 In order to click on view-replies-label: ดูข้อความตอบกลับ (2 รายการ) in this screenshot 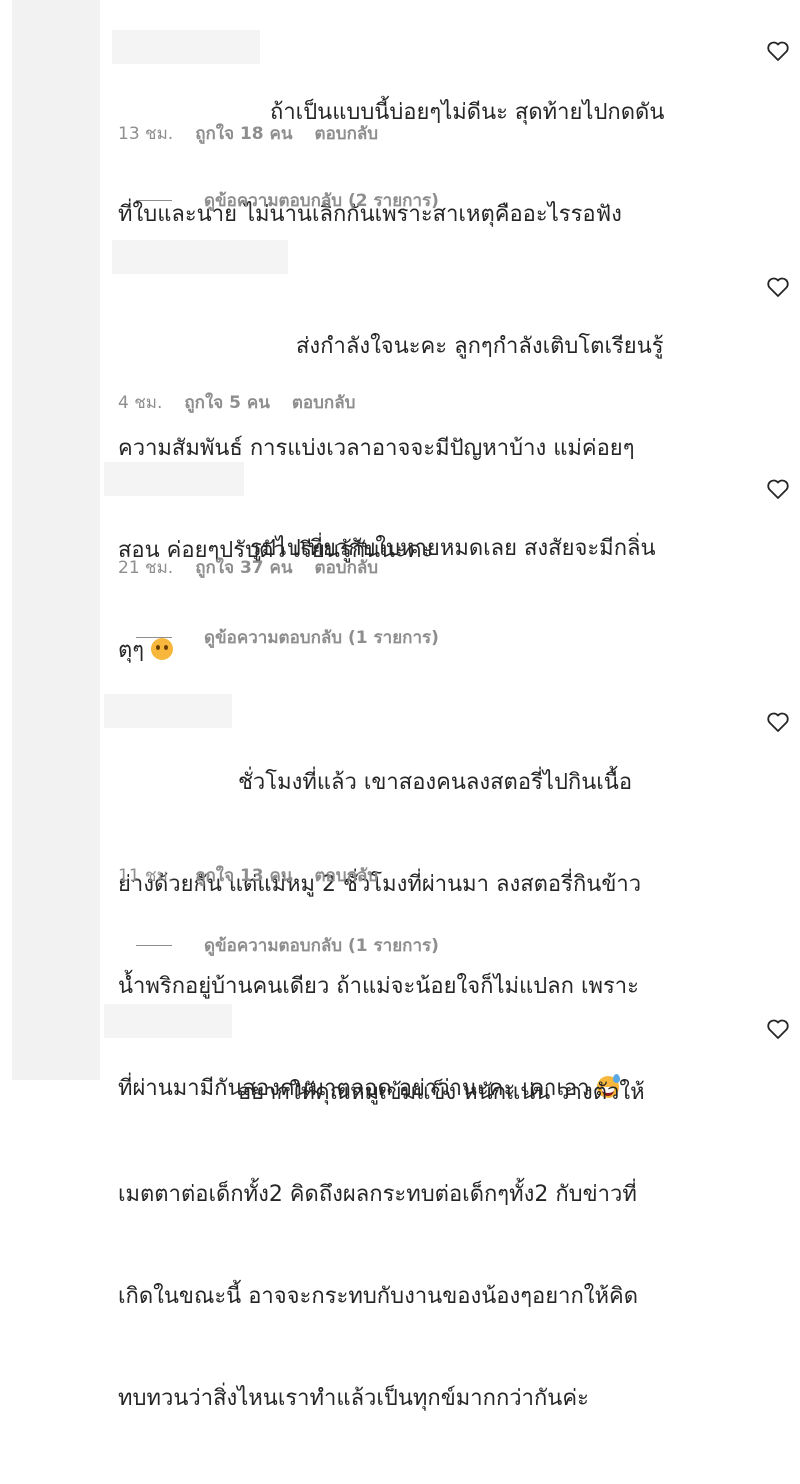, I will do `click(321, 201)`.